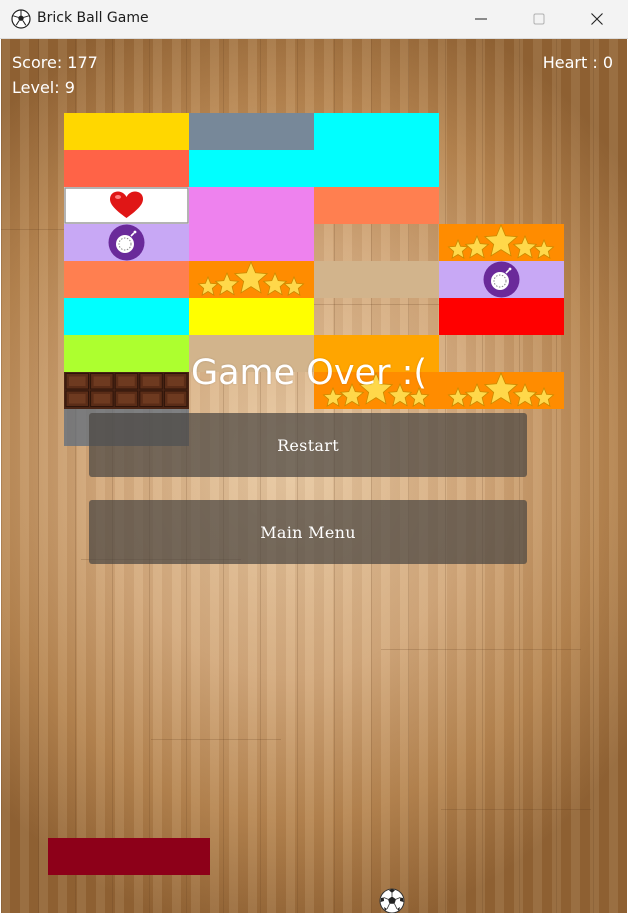 This screenshot has width=628, height=913. Describe the element at coordinates (308, 532) in the screenshot. I see `main-menu-button: Main Menu` at that location.